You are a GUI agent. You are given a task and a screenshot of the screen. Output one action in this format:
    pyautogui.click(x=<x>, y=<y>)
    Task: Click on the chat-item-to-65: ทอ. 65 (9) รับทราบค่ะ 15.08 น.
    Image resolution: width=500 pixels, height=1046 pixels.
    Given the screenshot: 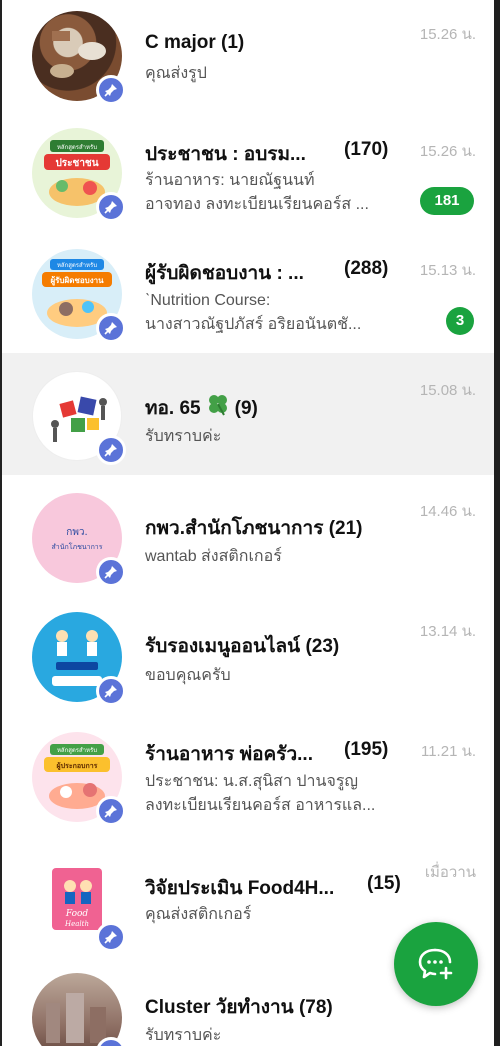 What is the action you would take?
    pyautogui.click(x=248, y=414)
    